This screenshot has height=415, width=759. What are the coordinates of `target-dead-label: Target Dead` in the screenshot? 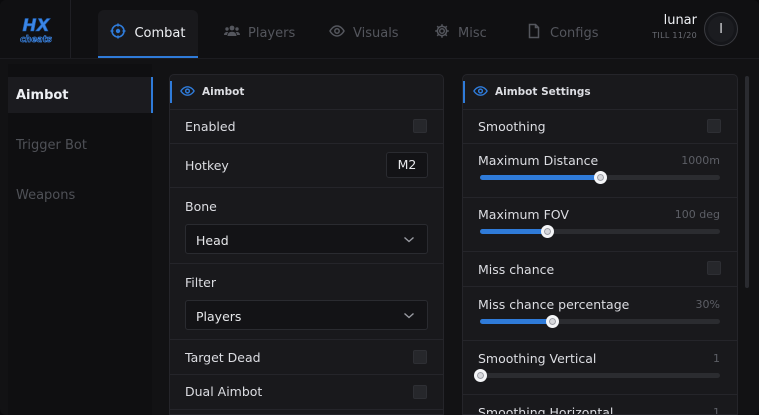 It's located at (223, 357).